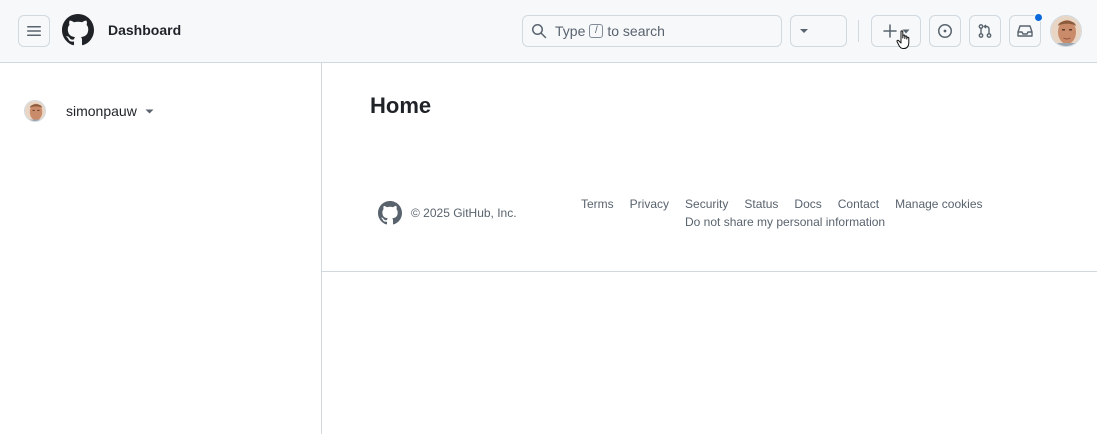  Describe the element at coordinates (539, 31) in the screenshot. I see `search-icon` at that location.